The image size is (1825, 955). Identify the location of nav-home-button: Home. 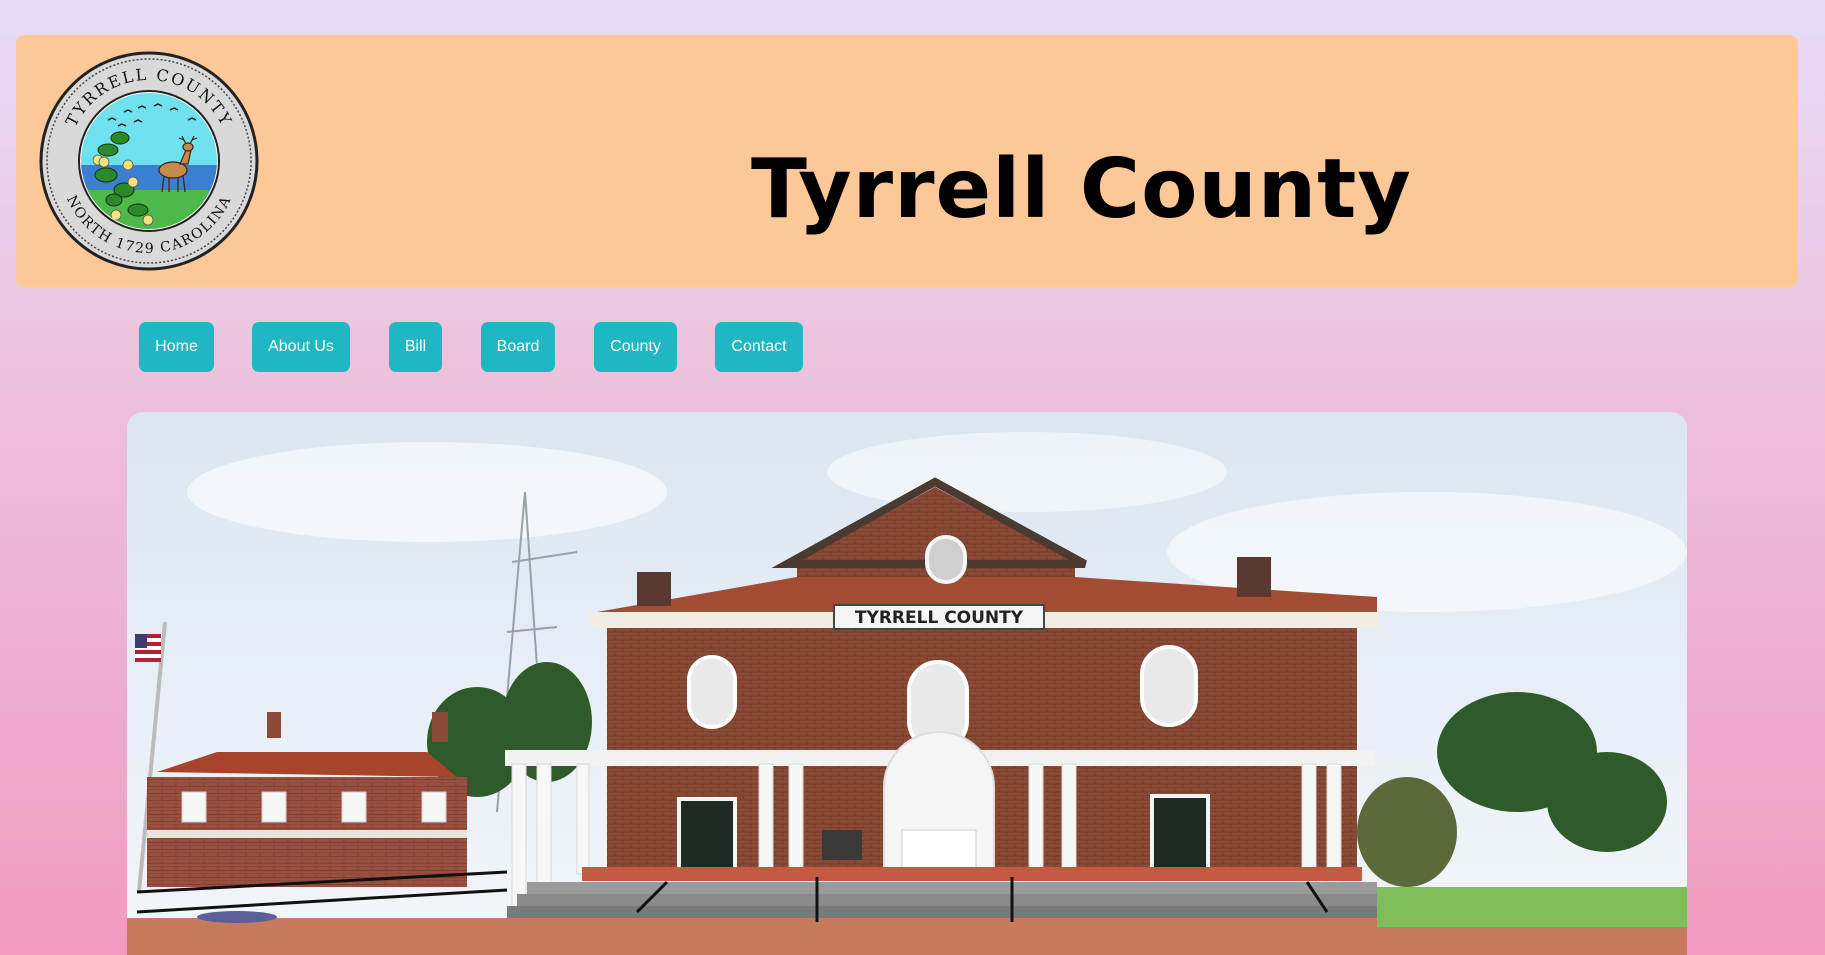
(176, 347).